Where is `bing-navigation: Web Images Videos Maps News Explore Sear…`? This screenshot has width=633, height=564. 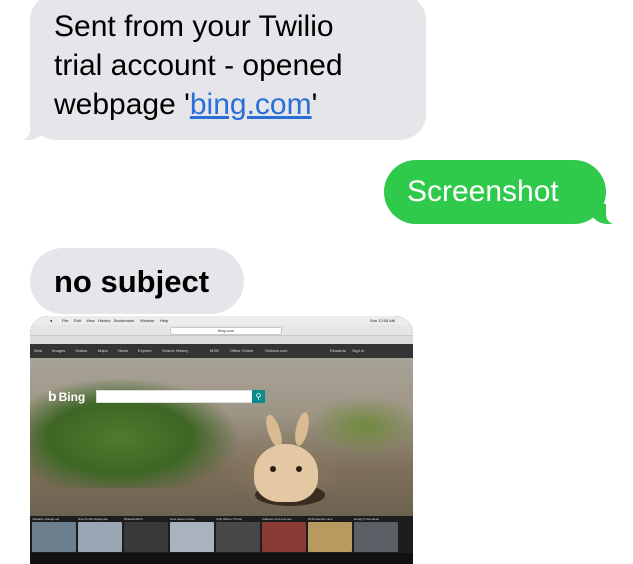
bing-navigation: Web Images Videos Maps News Explore Sear… is located at coordinates (221, 351).